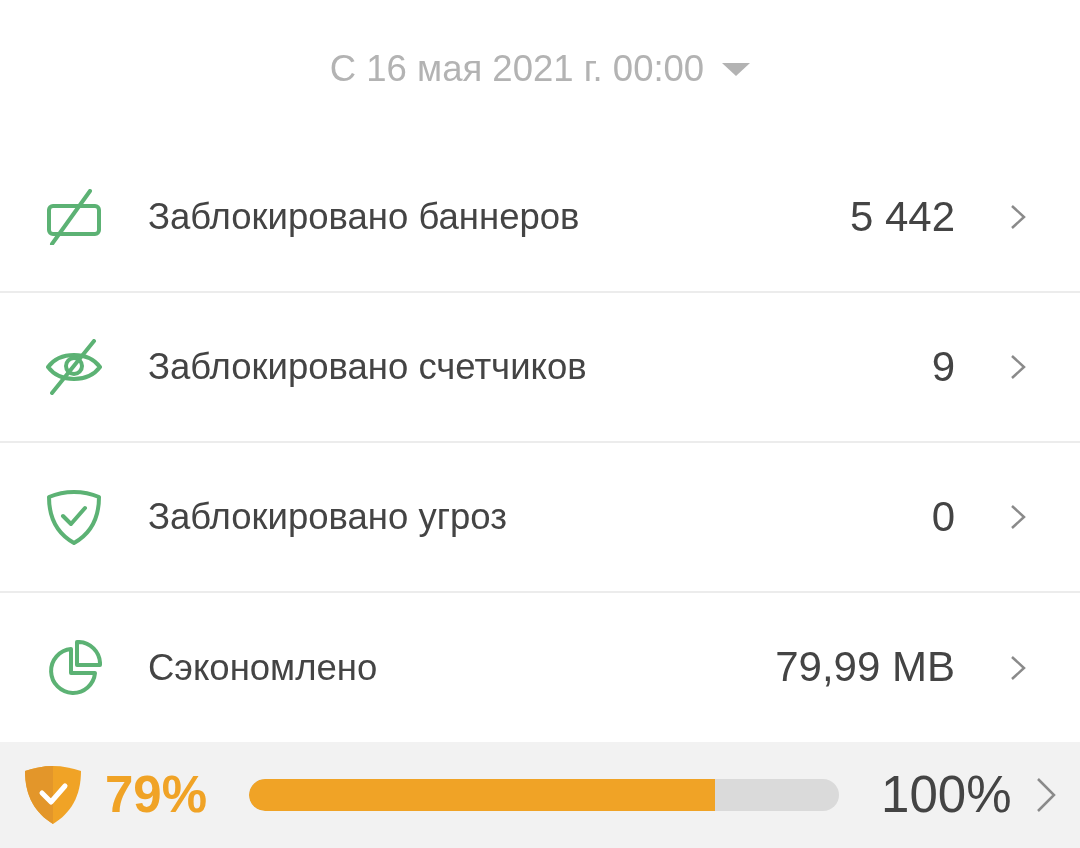 This screenshot has width=1080, height=848. Describe the element at coordinates (74, 217) in the screenshot. I see `crossed-rectangle-icon` at that location.